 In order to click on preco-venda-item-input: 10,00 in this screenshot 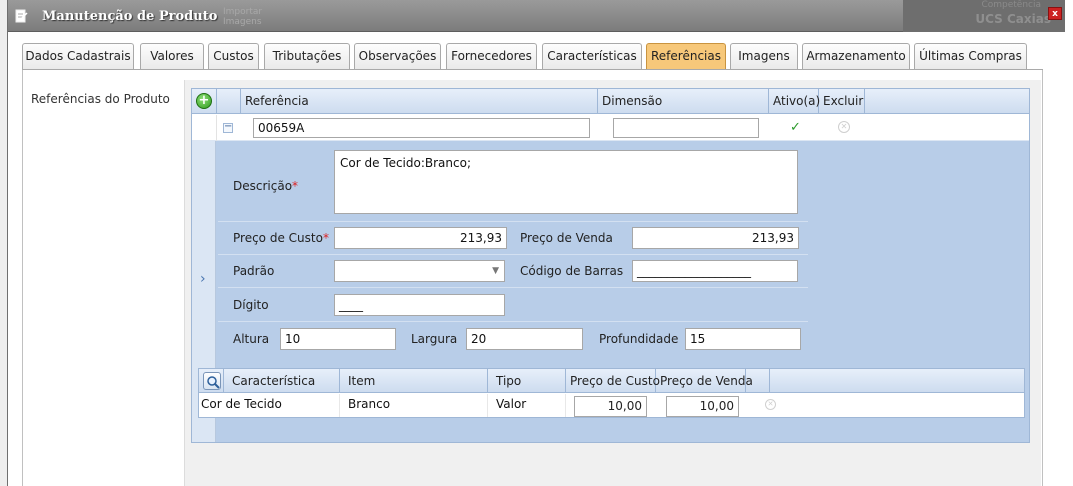, I will do `click(702, 406)`.